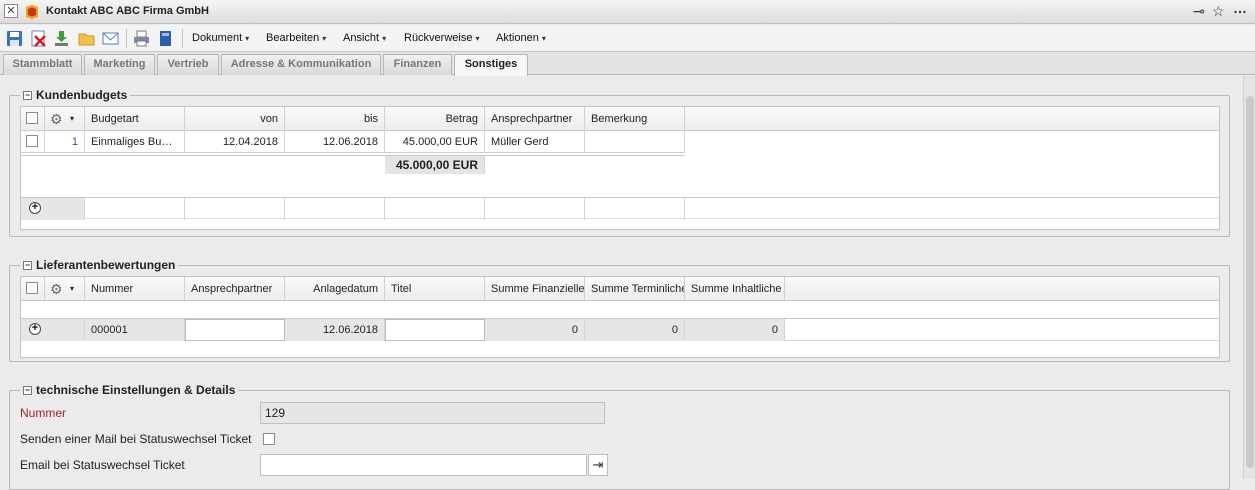 This screenshot has width=1255, height=490. What do you see at coordinates (535, 142) in the screenshot?
I see `cell-ansprechpartner: Müller Gerd` at bounding box center [535, 142].